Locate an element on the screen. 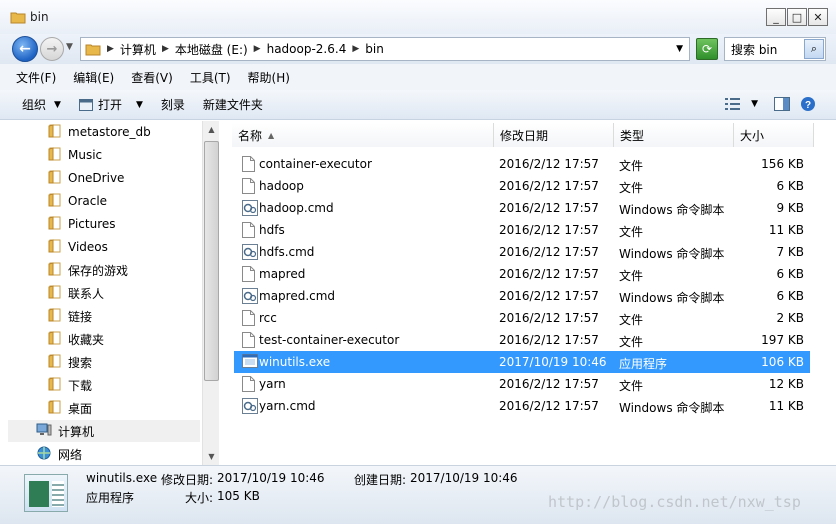 This screenshot has height=524, width=836. table-row: winutils.exe 2017/10/19 10:46 应用程序 106 KB is located at coordinates (522, 362).